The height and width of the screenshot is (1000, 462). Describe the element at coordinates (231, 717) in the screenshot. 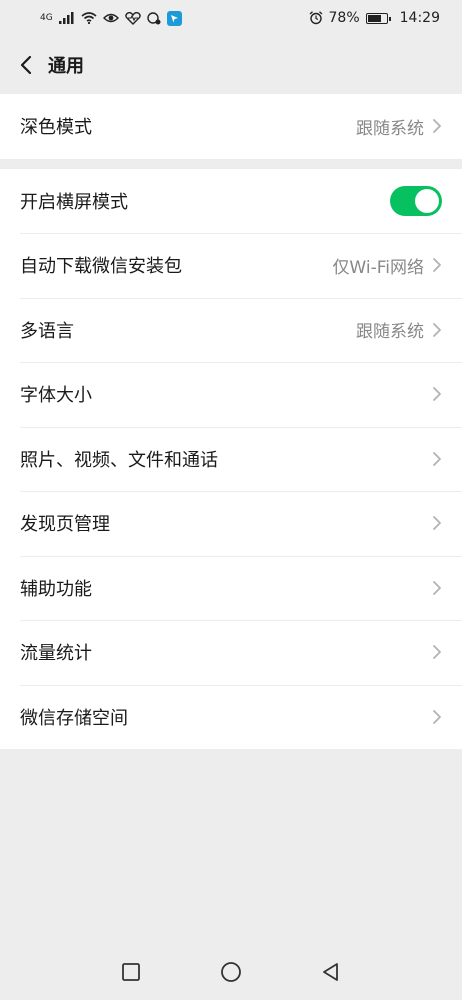

I see `settings-row: 微信存储空间` at that location.